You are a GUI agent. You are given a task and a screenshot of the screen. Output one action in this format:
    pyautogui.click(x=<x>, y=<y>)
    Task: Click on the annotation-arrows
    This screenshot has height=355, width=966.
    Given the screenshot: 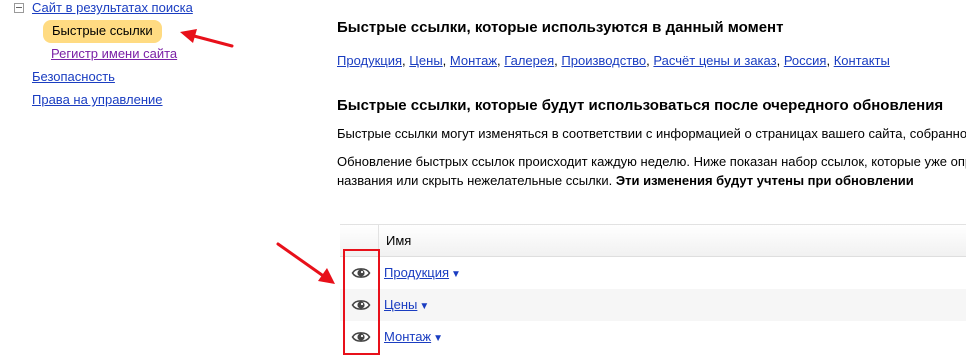 What is the action you would take?
    pyautogui.click(x=257, y=156)
    